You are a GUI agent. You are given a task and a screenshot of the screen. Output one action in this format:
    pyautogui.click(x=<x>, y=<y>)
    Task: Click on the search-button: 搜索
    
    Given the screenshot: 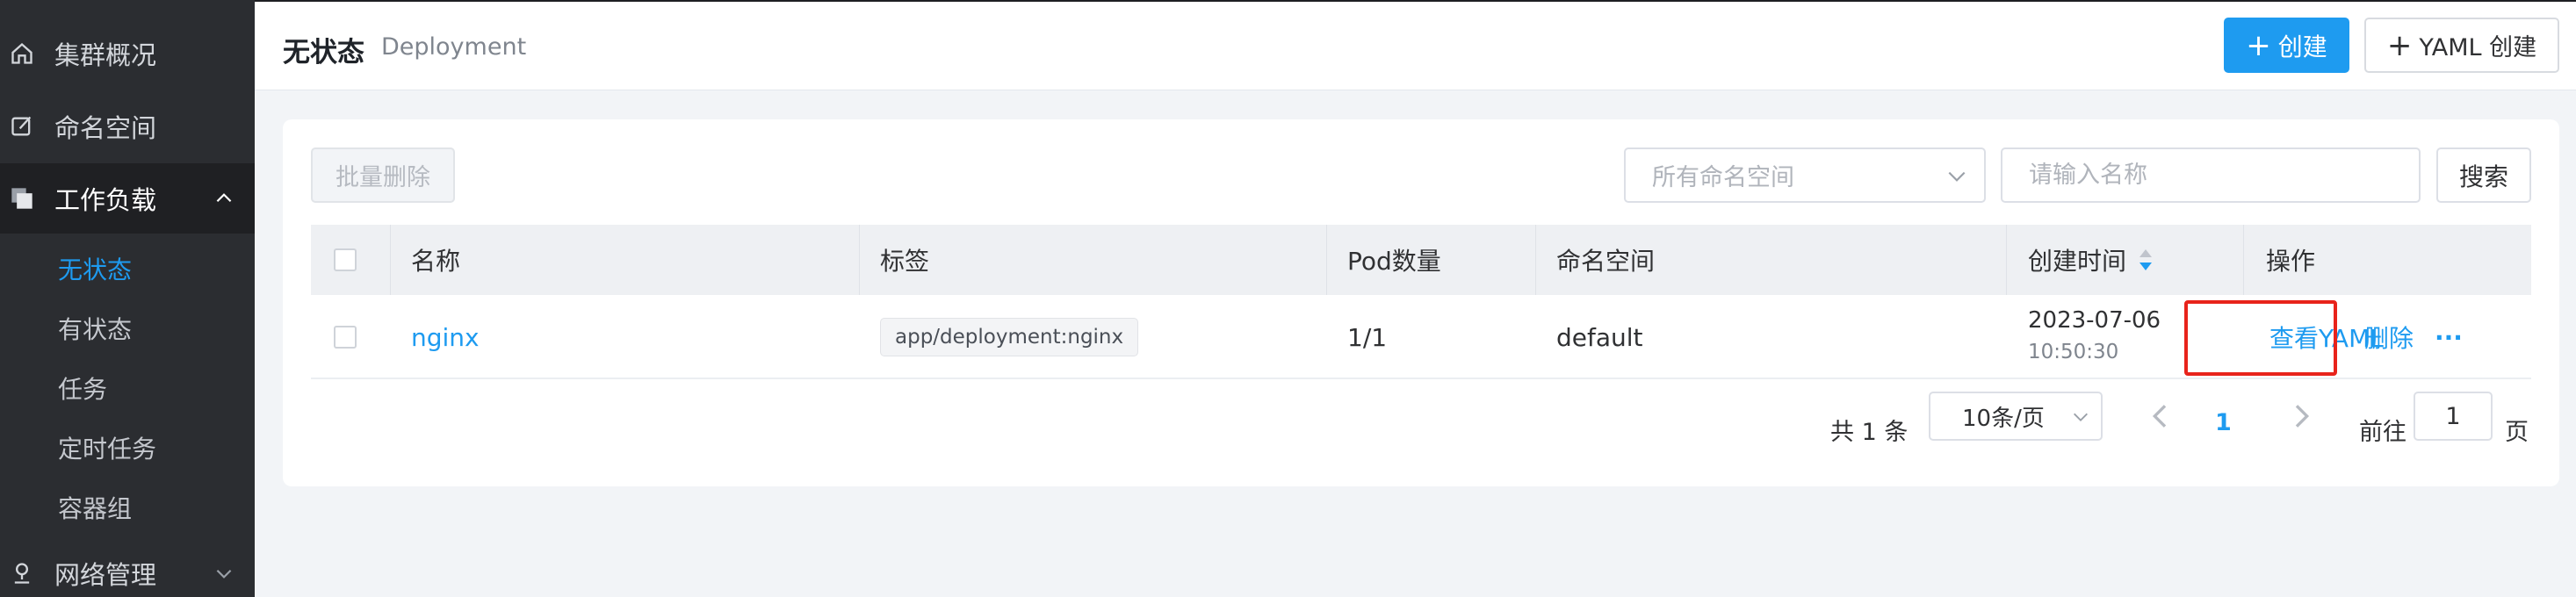 What is the action you would take?
    pyautogui.click(x=2483, y=175)
    